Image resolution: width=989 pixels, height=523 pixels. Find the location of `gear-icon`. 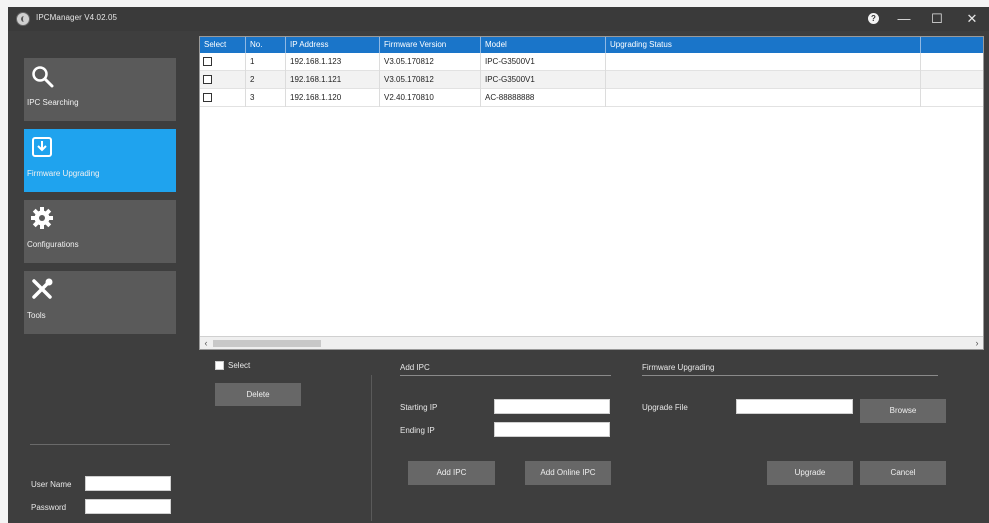

gear-icon is located at coordinates (42, 218).